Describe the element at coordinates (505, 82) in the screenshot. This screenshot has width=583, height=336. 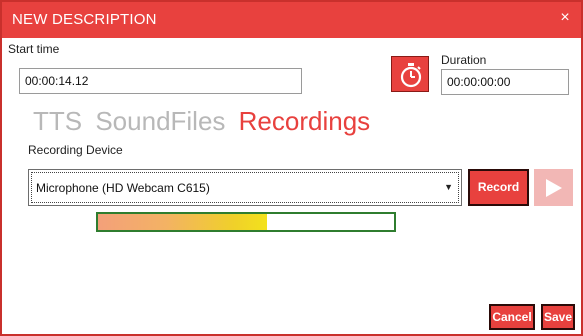
I see `duration-input` at that location.